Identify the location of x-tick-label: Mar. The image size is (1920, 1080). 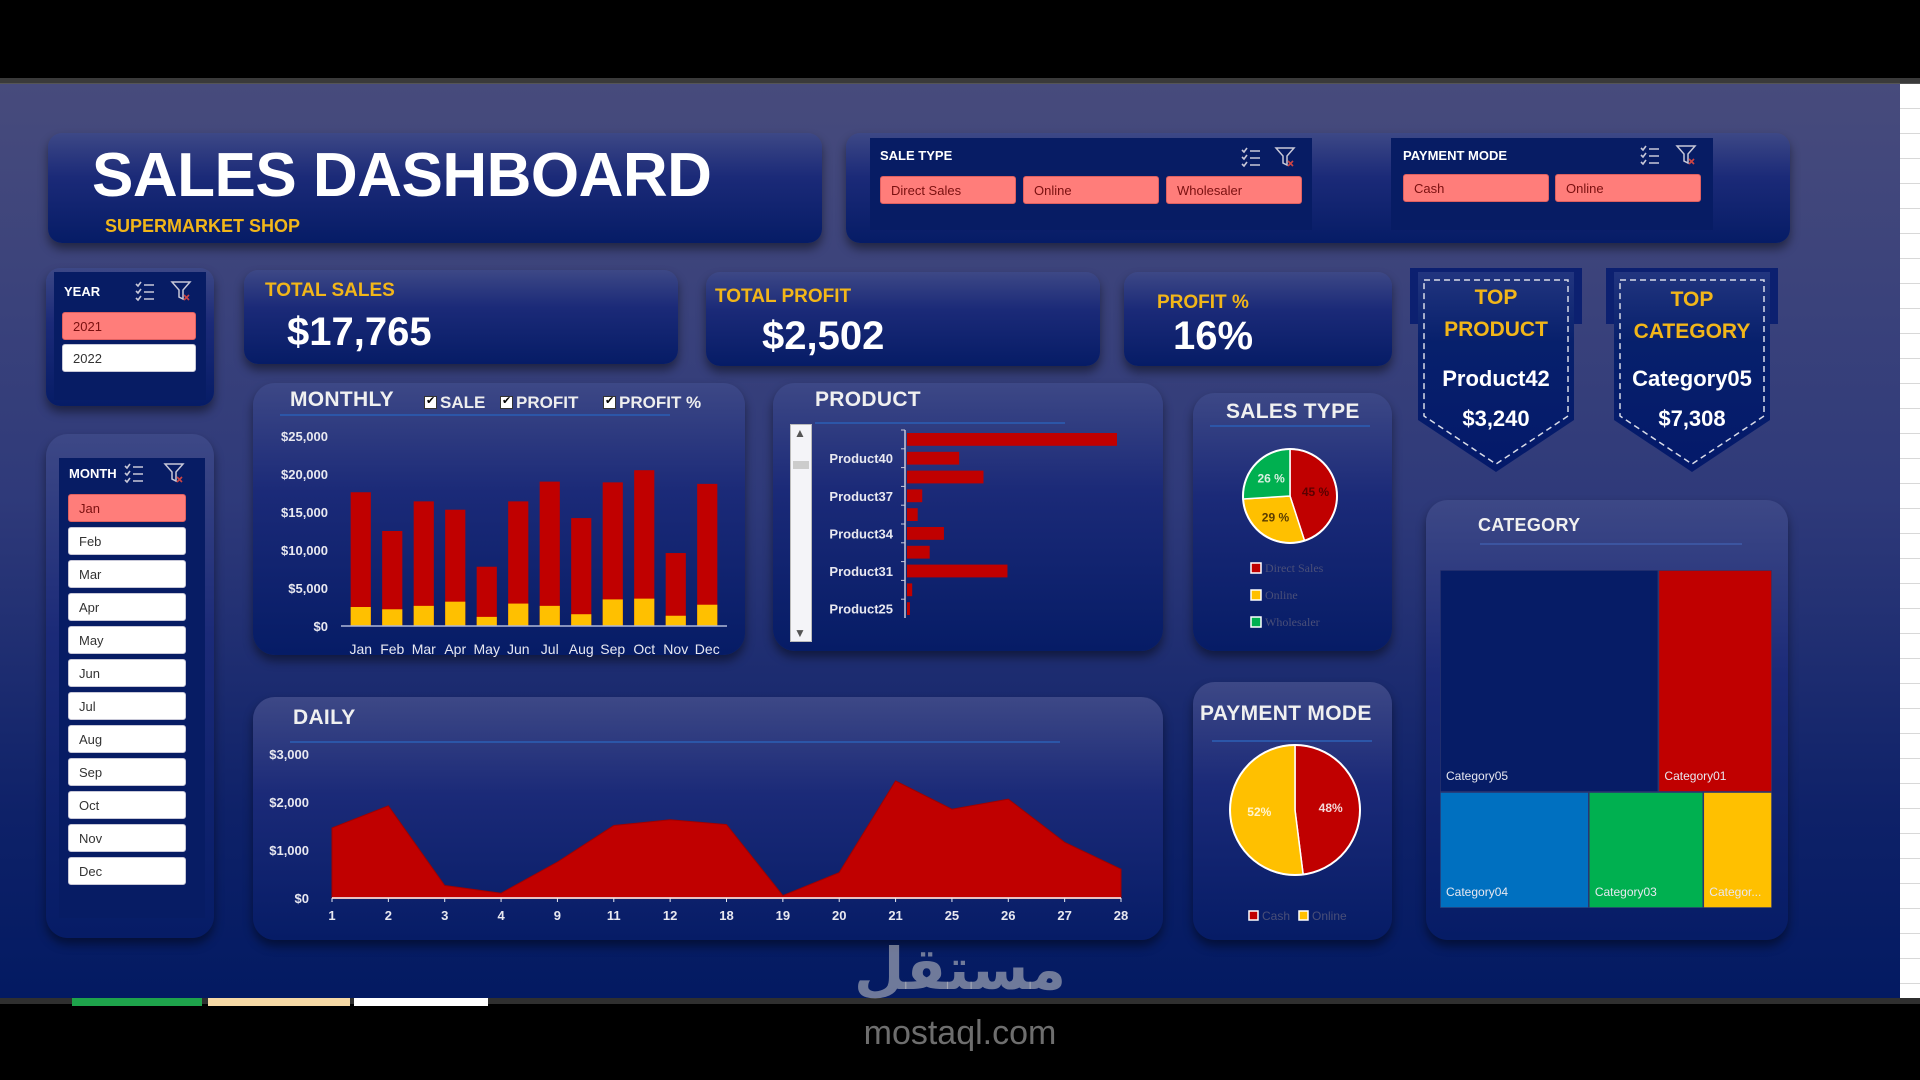
(424, 649).